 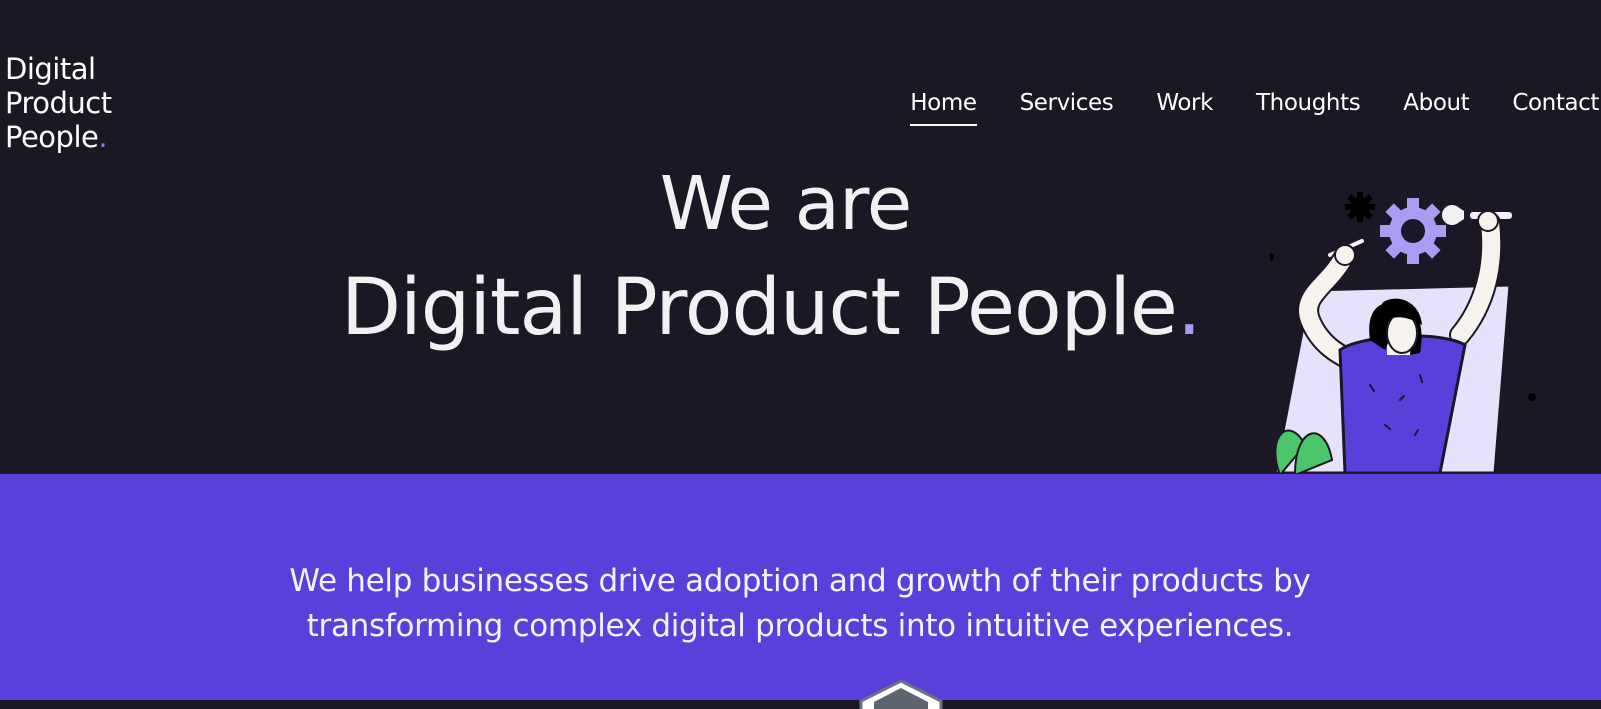 What do you see at coordinates (1477, 215) in the screenshot?
I see `wrench-icon` at bounding box center [1477, 215].